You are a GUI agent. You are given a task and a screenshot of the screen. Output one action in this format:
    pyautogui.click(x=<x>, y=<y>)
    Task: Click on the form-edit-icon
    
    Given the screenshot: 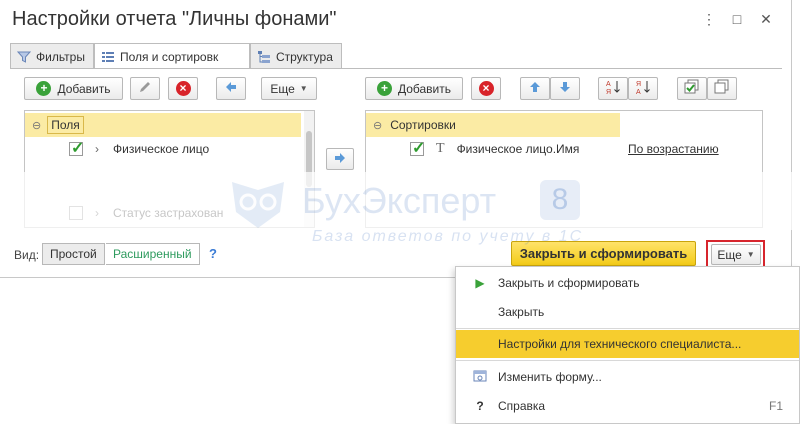 What is the action you would take?
    pyautogui.click(x=480, y=377)
    